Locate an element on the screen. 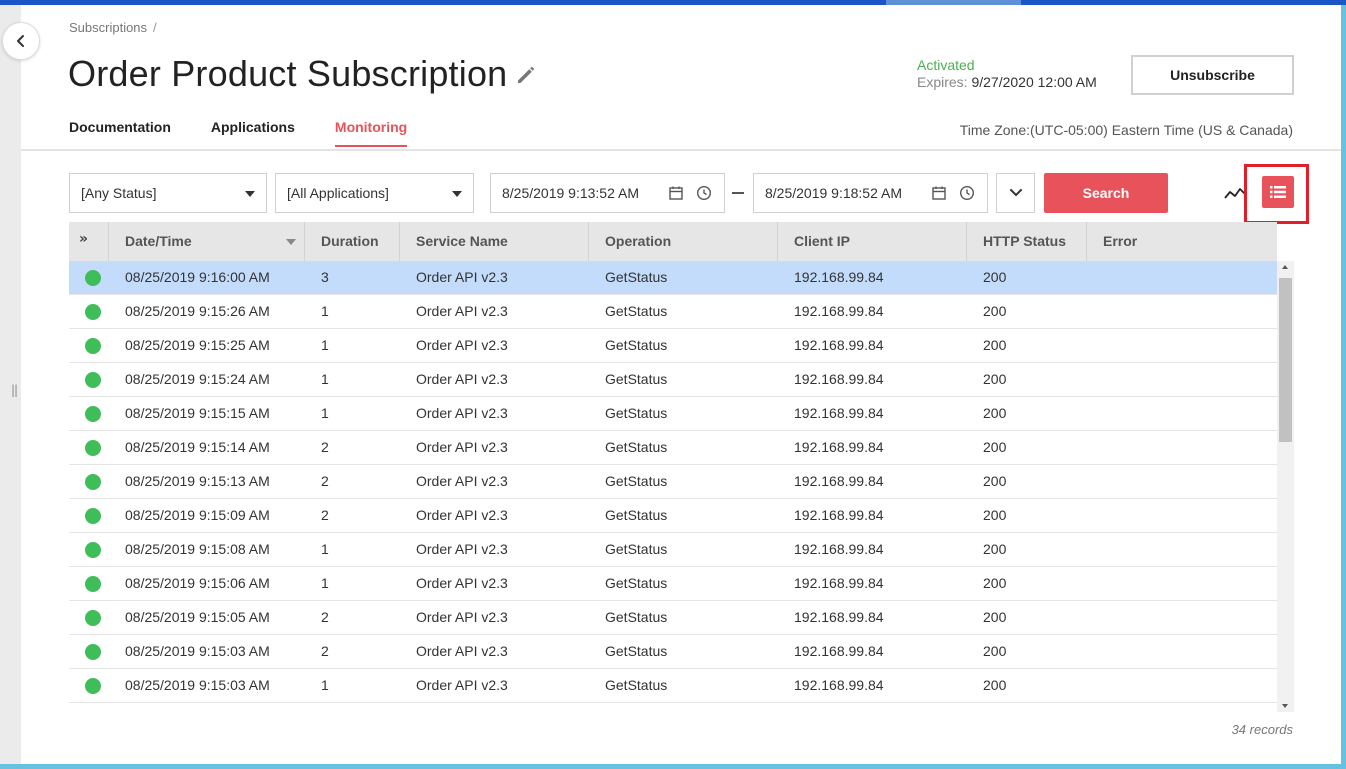  page-title: Order Product Subscription is located at coordinates (288, 73).